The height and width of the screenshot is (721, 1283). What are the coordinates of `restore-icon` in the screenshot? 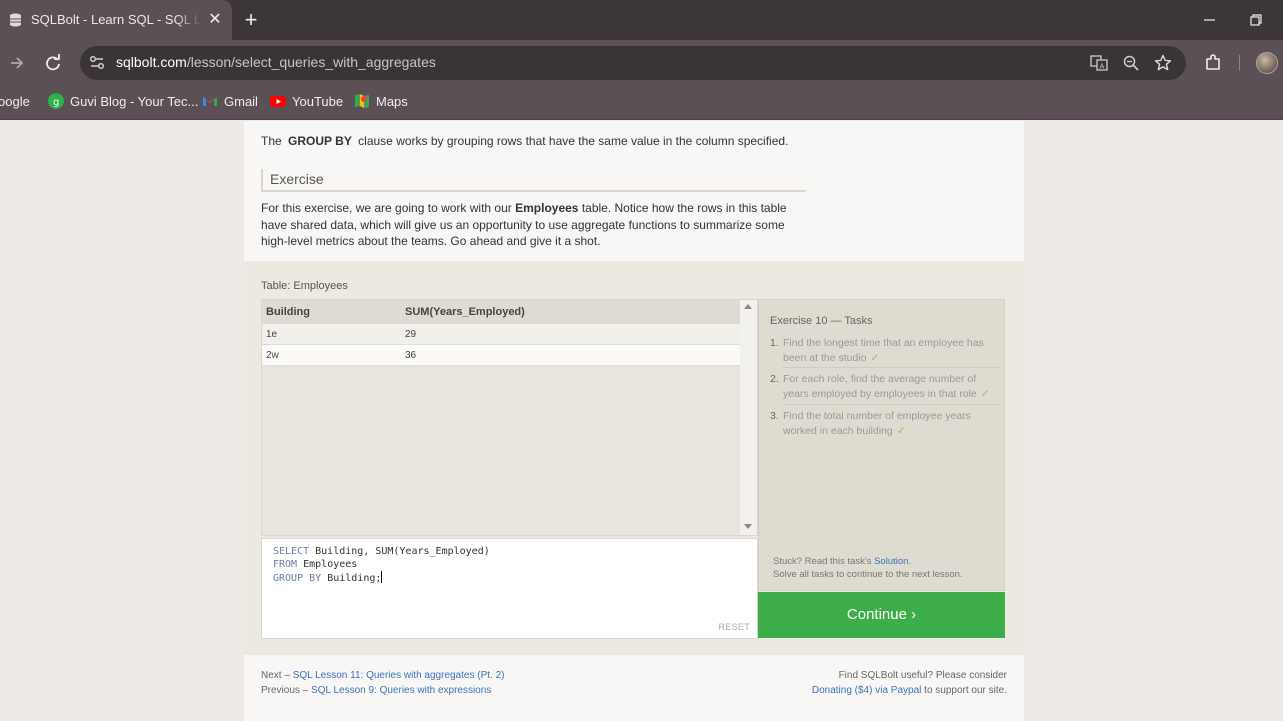 It's located at (1256, 20).